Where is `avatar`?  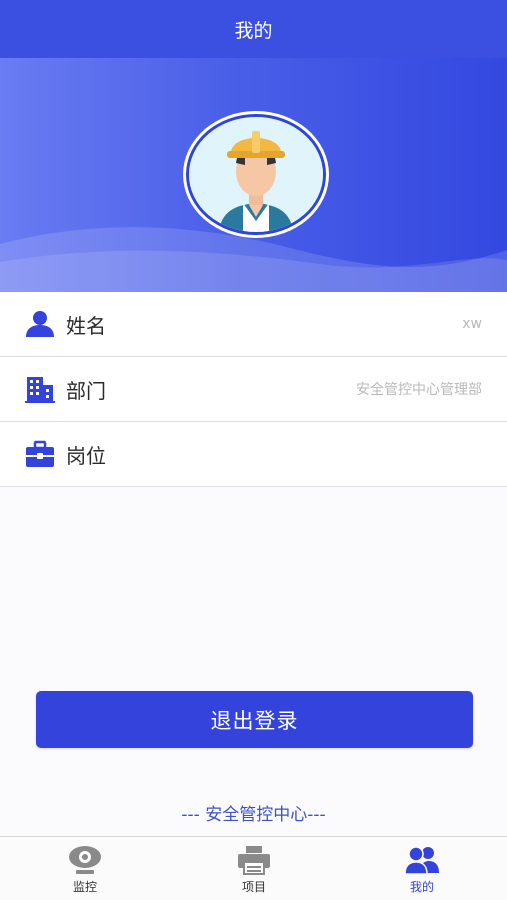 avatar is located at coordinates (256, 174).